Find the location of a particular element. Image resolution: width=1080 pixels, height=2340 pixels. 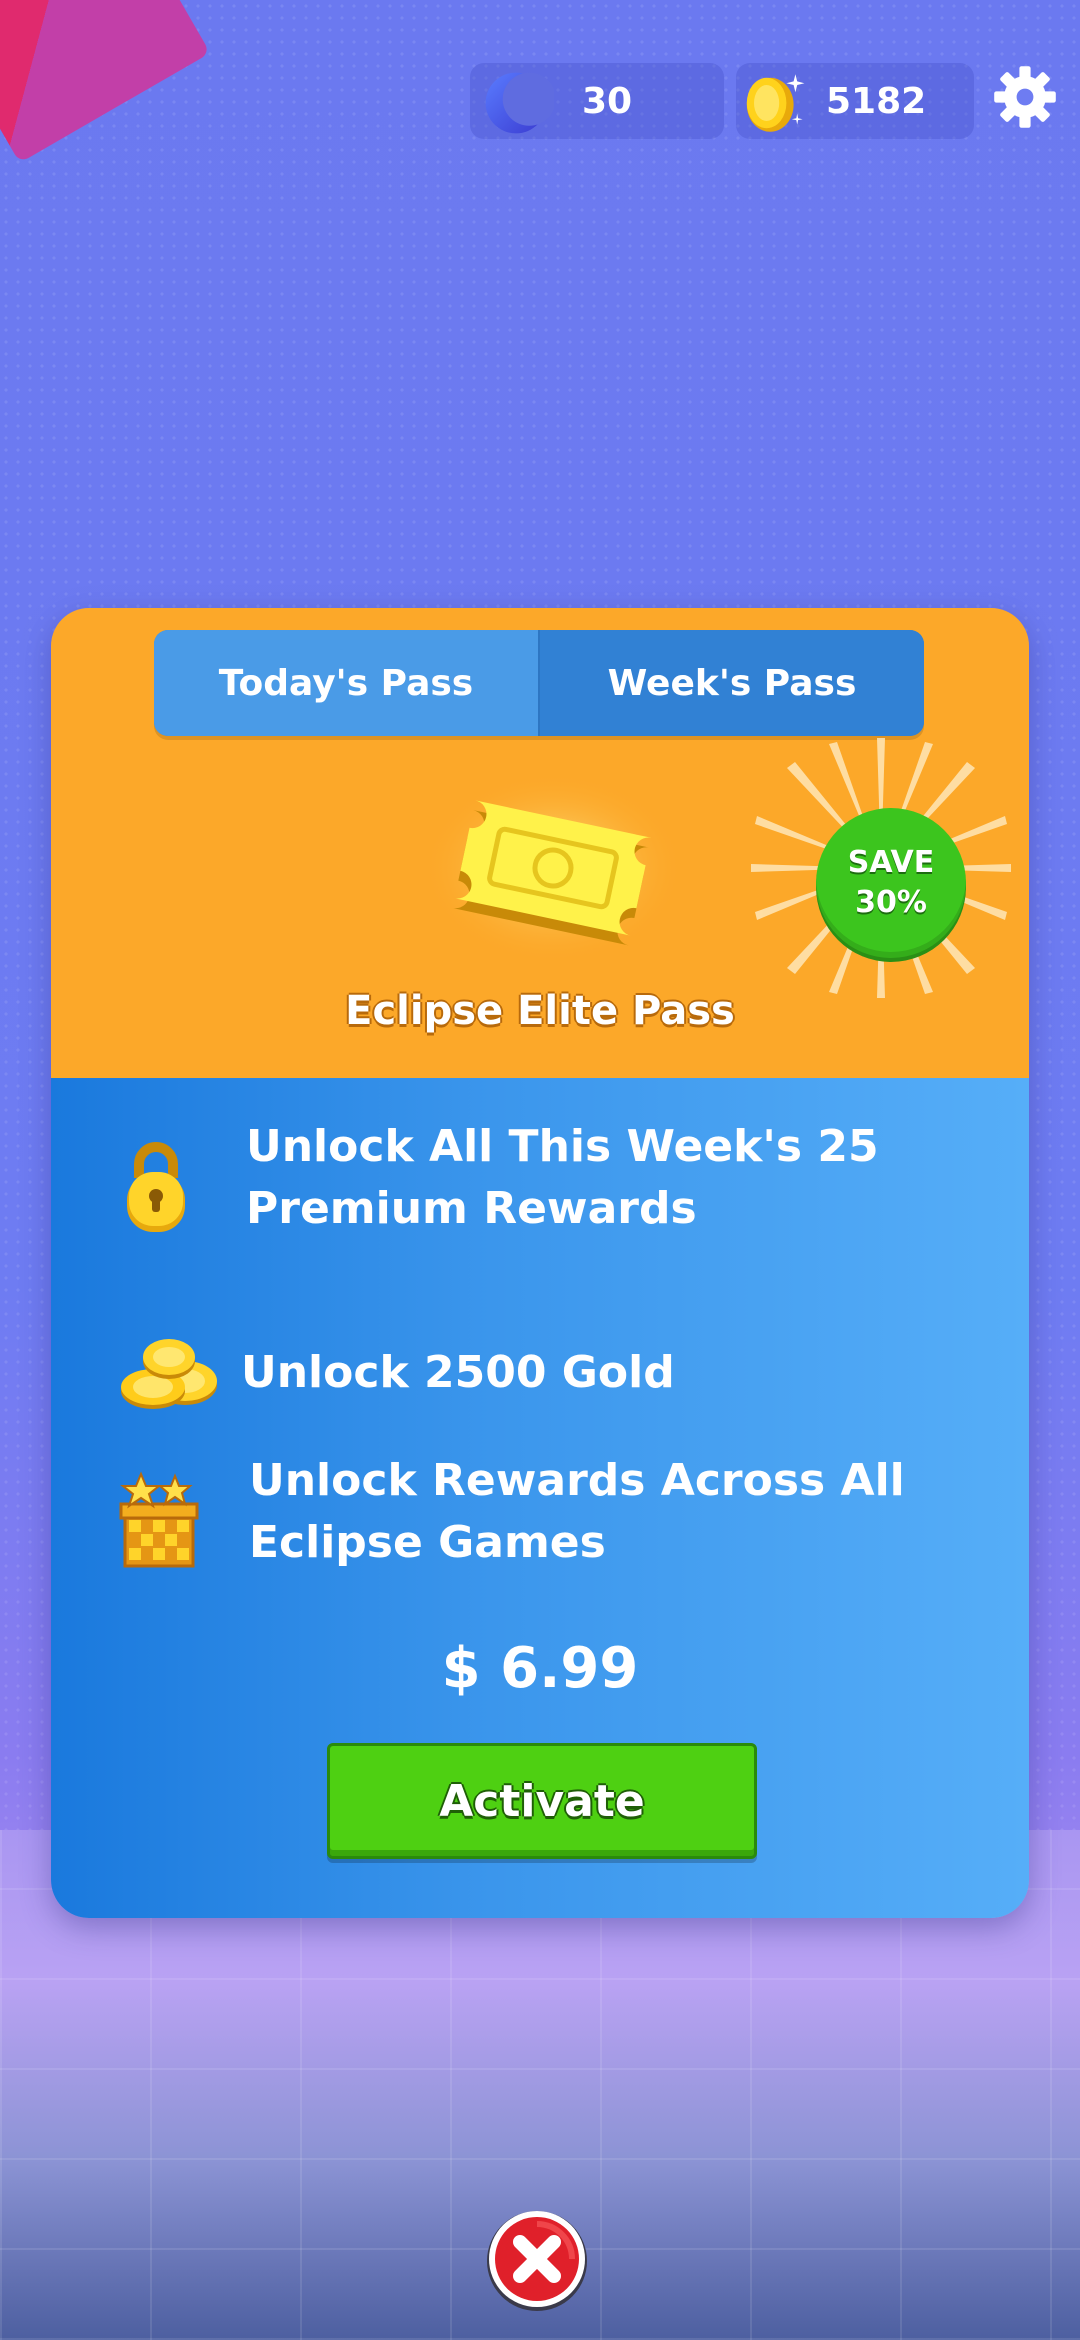

feature-eclipse-games: Unlock Rewards Across All Eclipse Games is located at coordinates (619, 1512).